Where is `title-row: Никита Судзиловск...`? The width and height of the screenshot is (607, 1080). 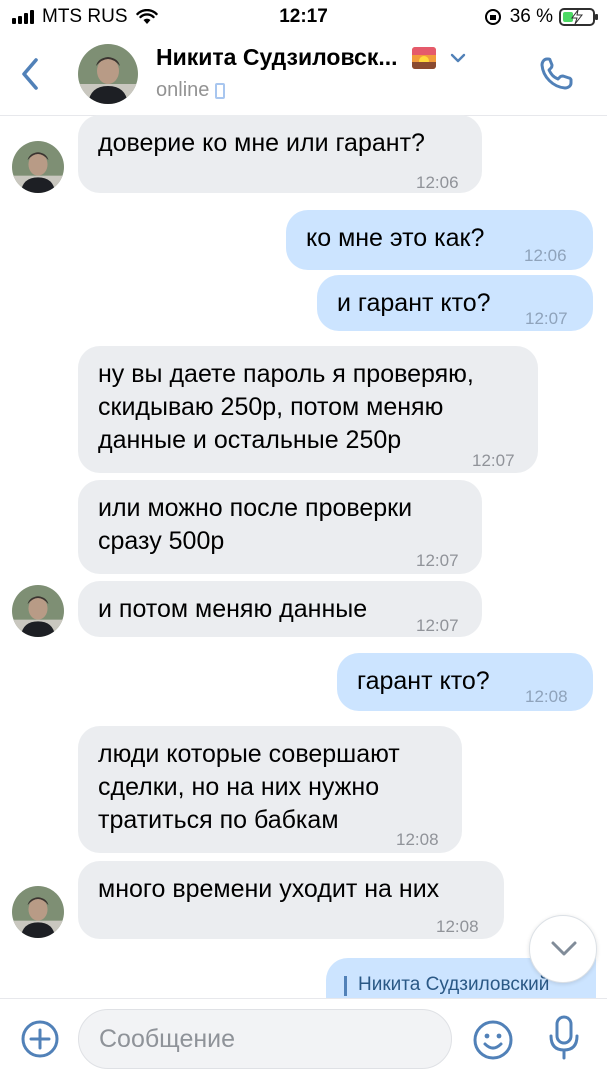 title-row: Никита Судзиловск... is located at coordinates (336, 57).